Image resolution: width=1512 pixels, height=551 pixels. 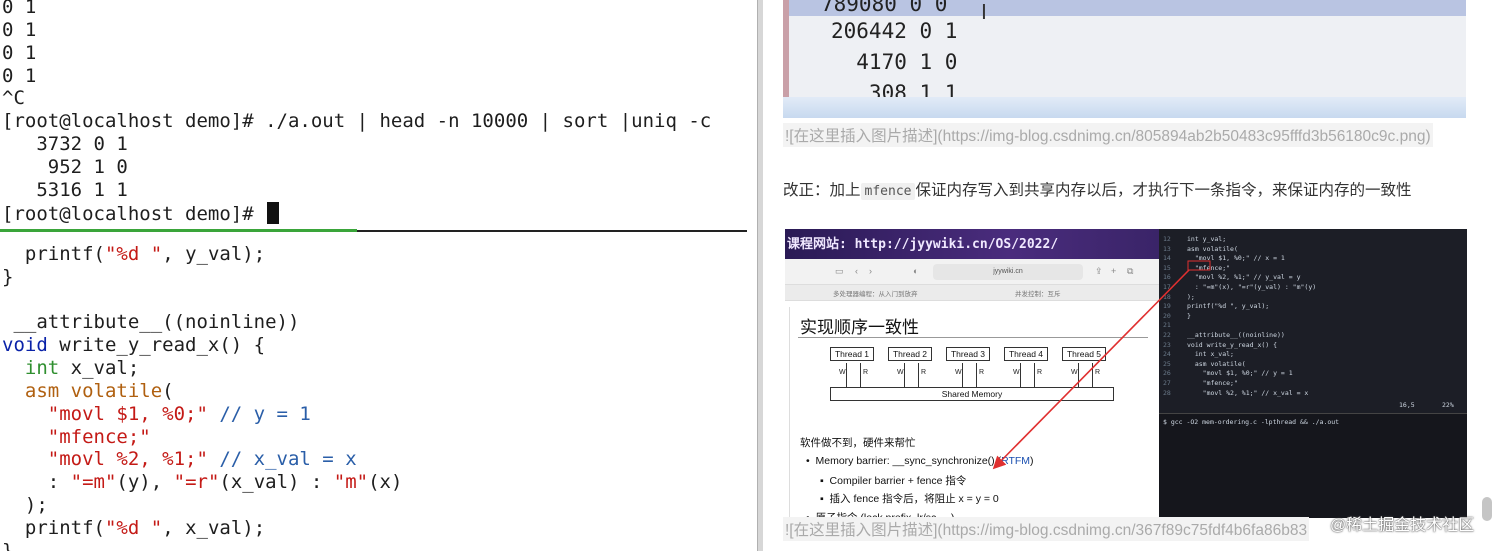 What do you see at coordinates (134, 345) in the screenshot?
I see `code-line: void write_y_read_x() {` at bounding box center [134, 345].